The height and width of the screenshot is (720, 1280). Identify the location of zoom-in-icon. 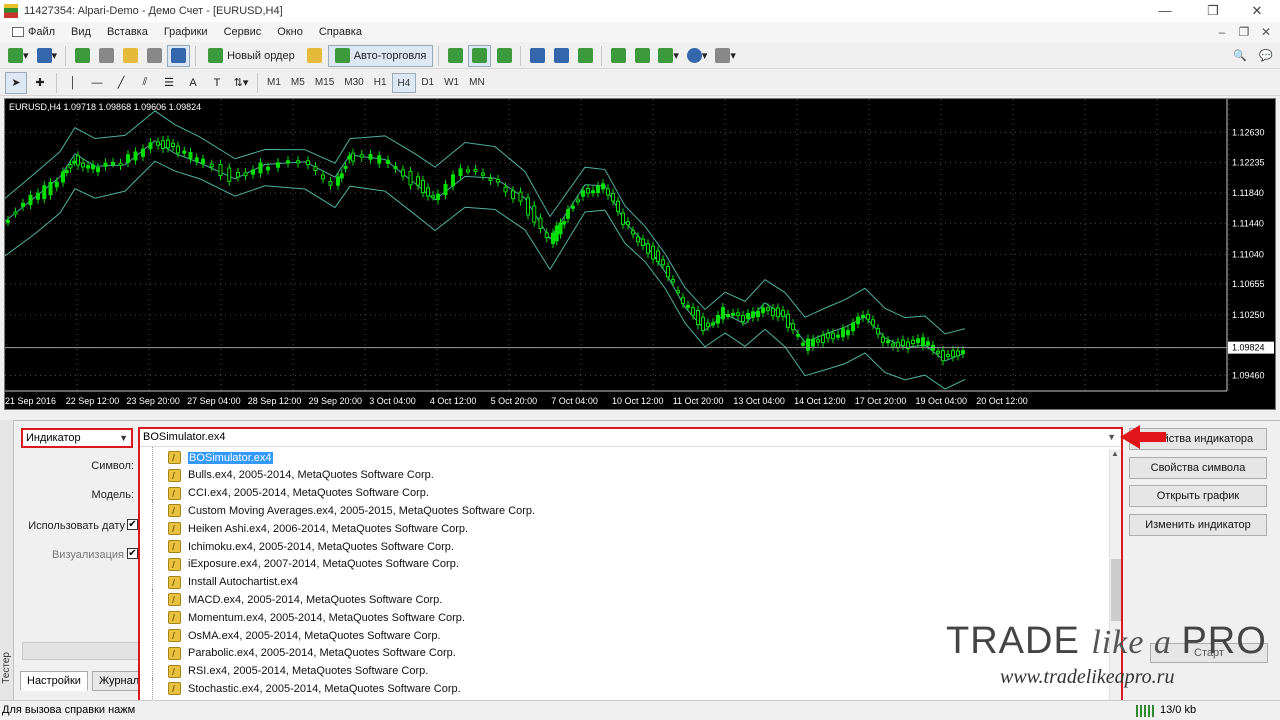
(537, 55).